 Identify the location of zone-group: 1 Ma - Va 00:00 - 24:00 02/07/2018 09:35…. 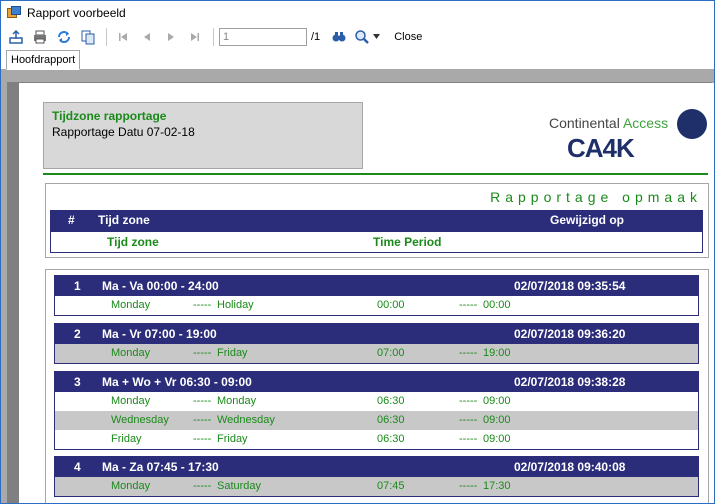
(376, 295).